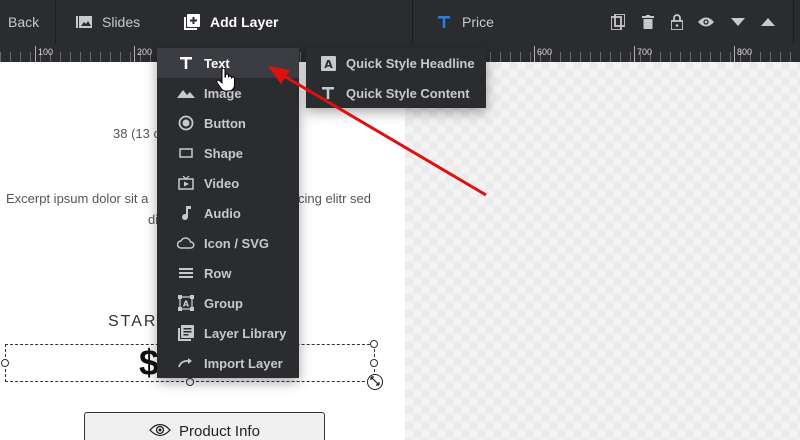  What do you see at coordinates (374, 344) in the screenshot?
I see `resize-handle-top-right` at bounding box center [374, 344].